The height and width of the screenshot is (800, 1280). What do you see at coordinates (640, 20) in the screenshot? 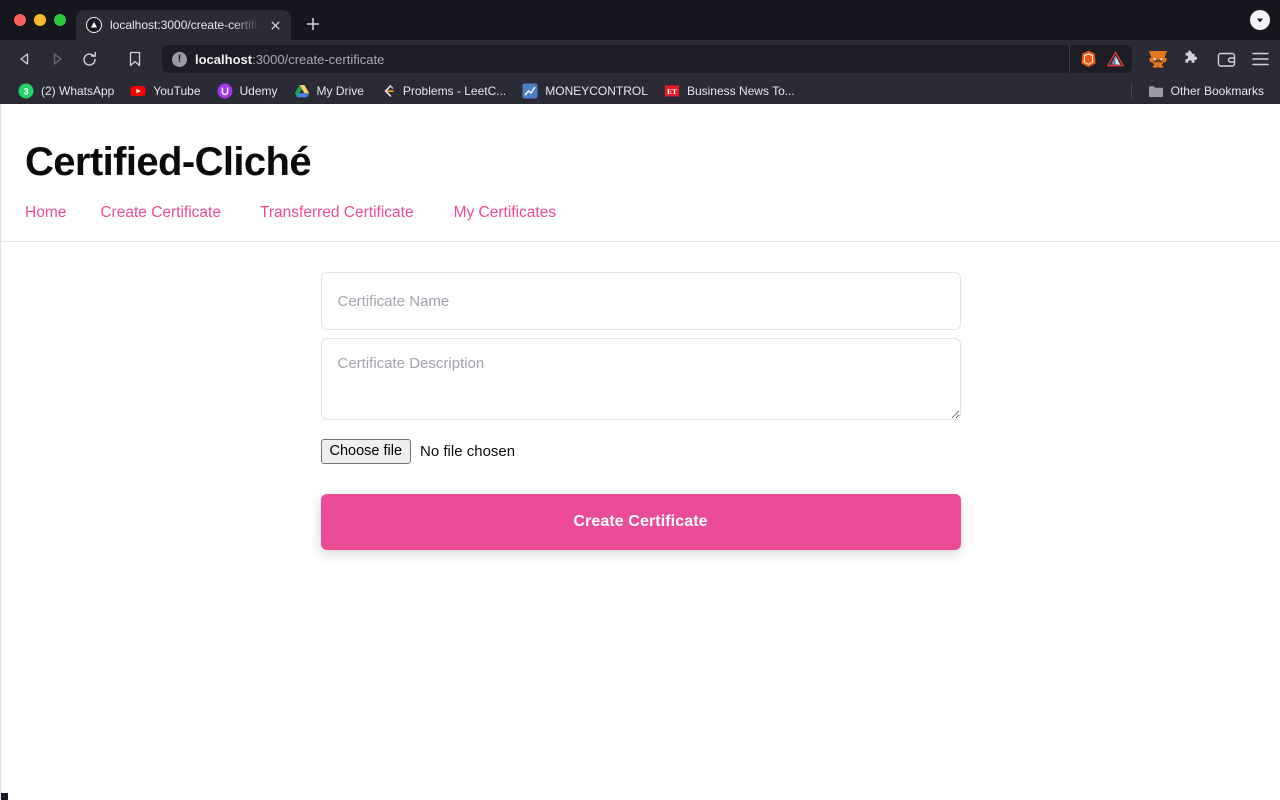
I see `tab-strip: localhost:3000/create-certifica` at bounding box center [640, 20].